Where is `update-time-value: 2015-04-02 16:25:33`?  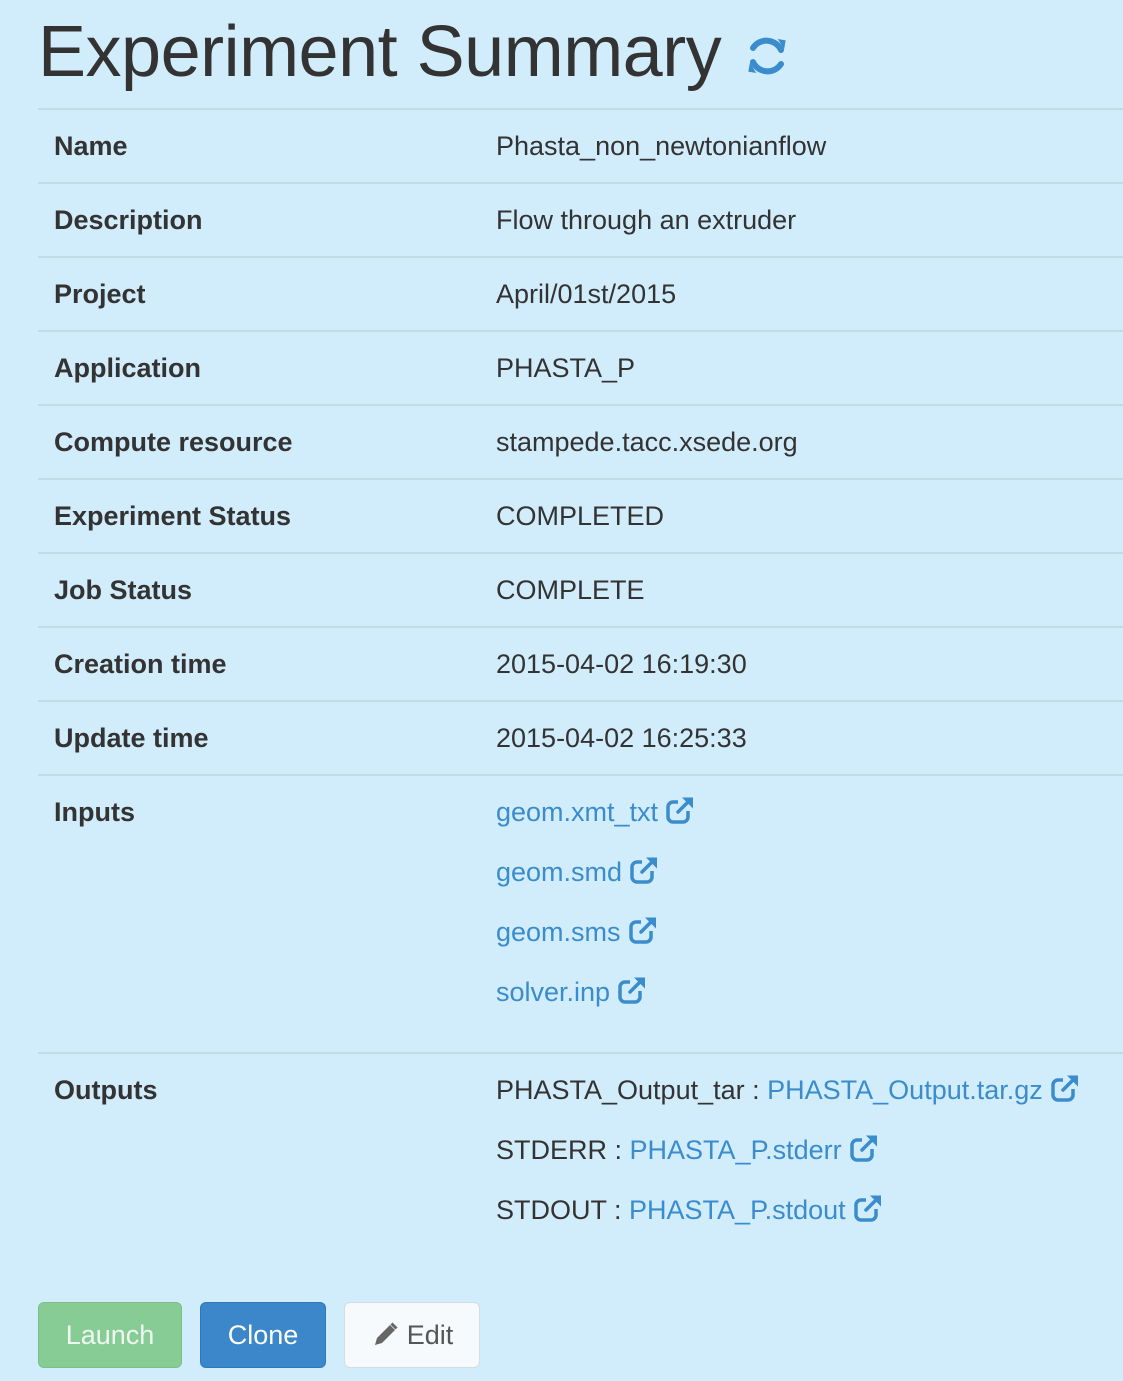 update-time-value: 2015-04-02 16:25:33 is located at coordinates (621, 738).